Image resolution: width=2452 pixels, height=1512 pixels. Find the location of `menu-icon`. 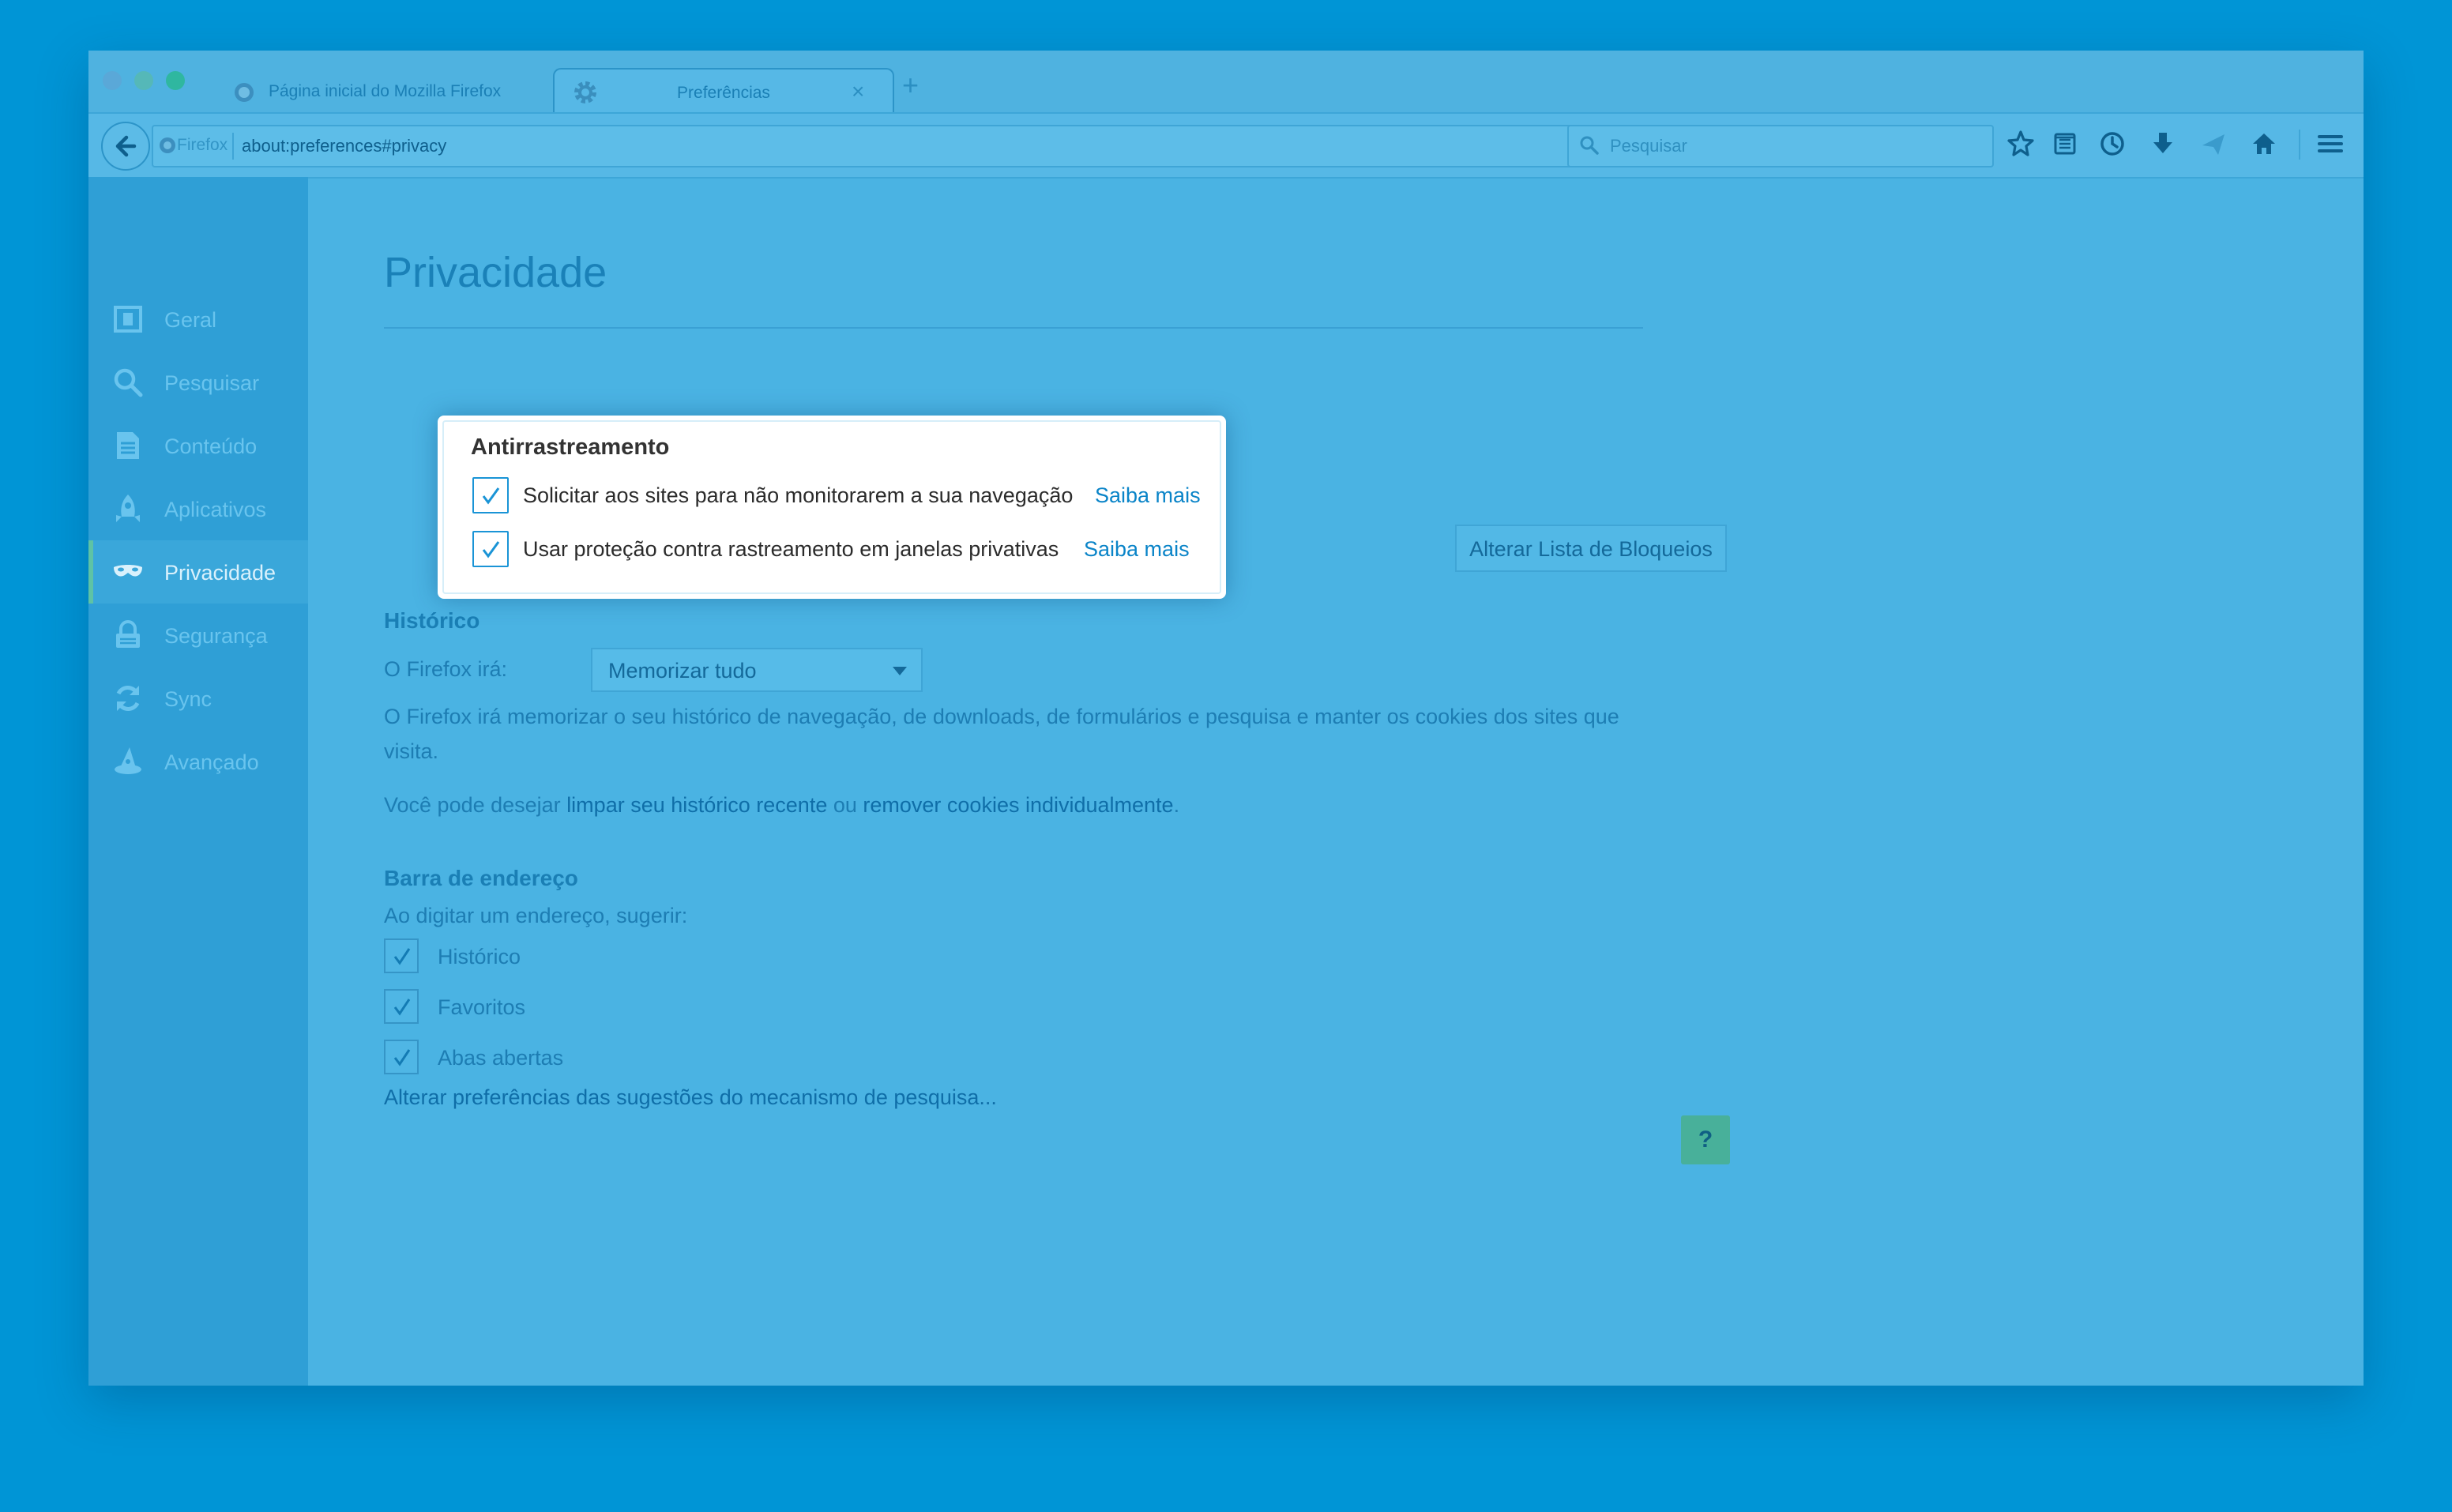

menu-icon is located at coordinates (2330, 144).